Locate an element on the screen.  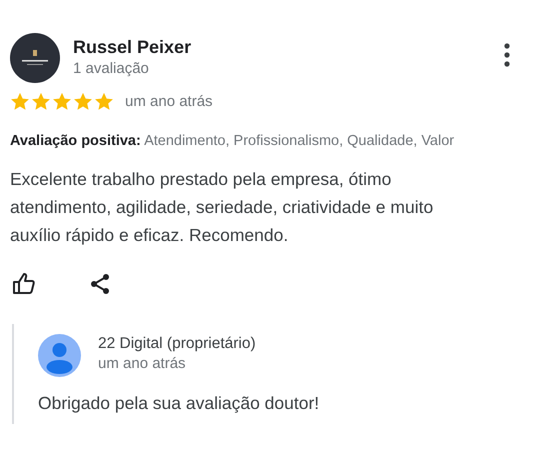
user-avatar is located at coordinates (59, 355).